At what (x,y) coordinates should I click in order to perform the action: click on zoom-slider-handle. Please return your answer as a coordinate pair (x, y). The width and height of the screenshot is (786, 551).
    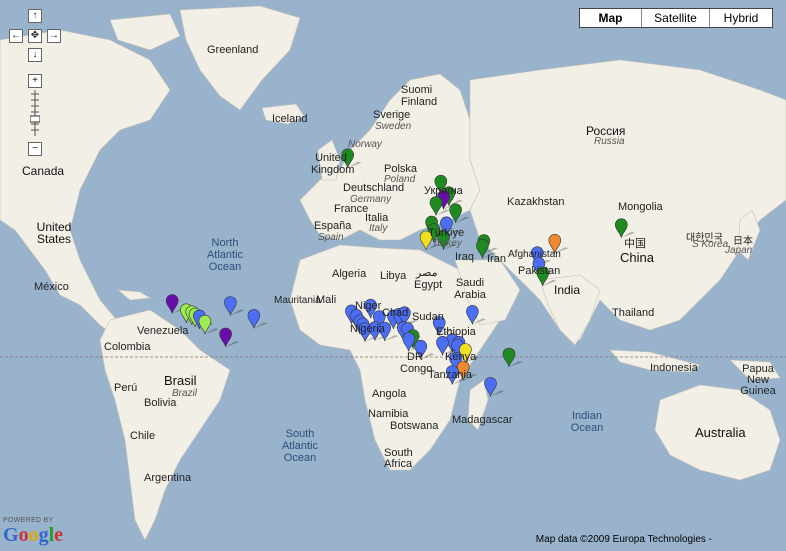
    Looking at the image, I should click on (35, 119).